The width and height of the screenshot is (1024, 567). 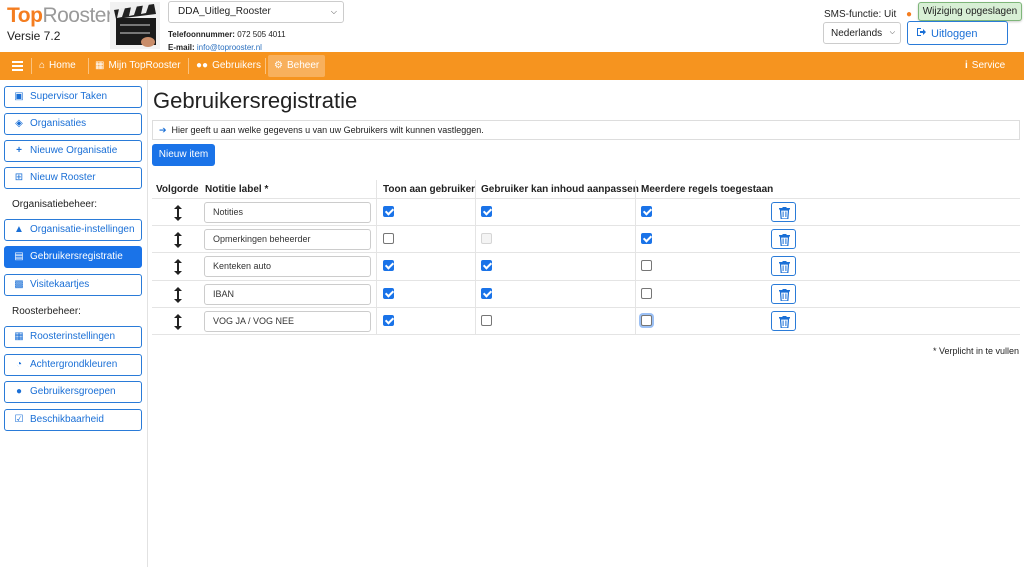 What do you see at coordinates (985, 66) in the screenshot?
I see `nav-service: i Service` at bounding box center [985, 66].